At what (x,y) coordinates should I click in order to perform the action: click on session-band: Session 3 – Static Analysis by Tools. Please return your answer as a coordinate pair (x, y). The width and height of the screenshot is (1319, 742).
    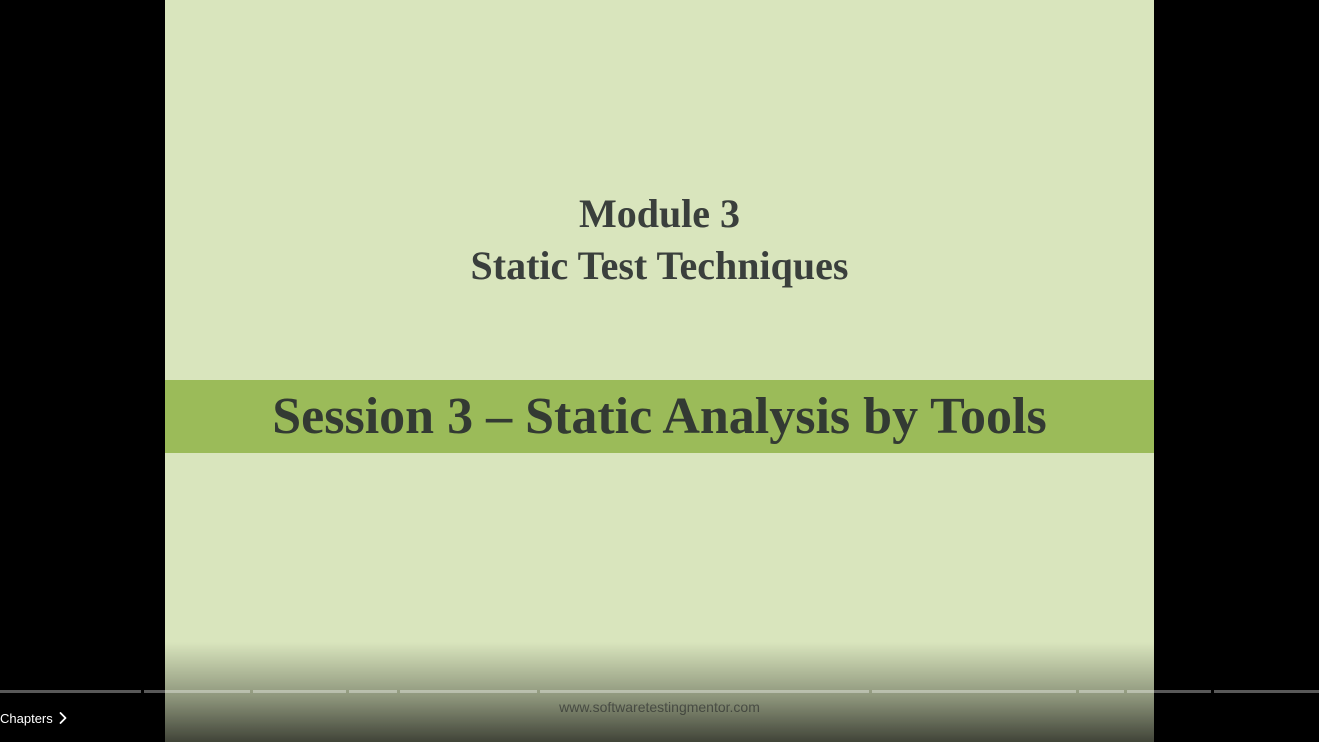
    Looking at the image, I should click on (659, 416).